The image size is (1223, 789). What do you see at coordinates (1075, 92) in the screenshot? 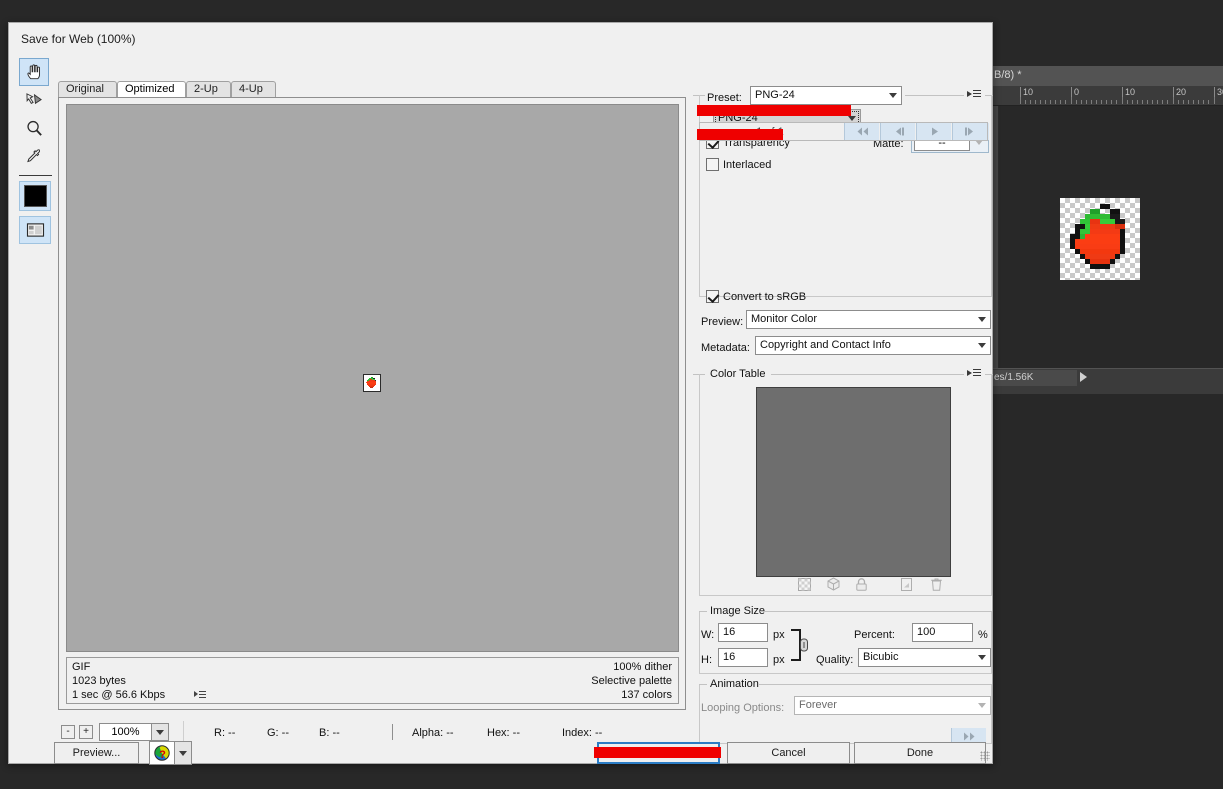
I see `ruler-label: 0` at bounding box center [1075, 92].